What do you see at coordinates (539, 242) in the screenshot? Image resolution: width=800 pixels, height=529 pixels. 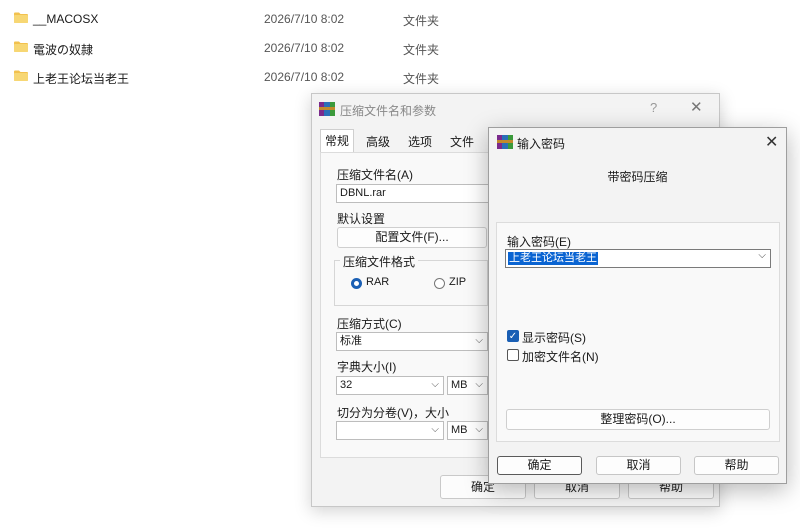 I see `password-label: 输入密码(E)` at bounding box center [539, 242].